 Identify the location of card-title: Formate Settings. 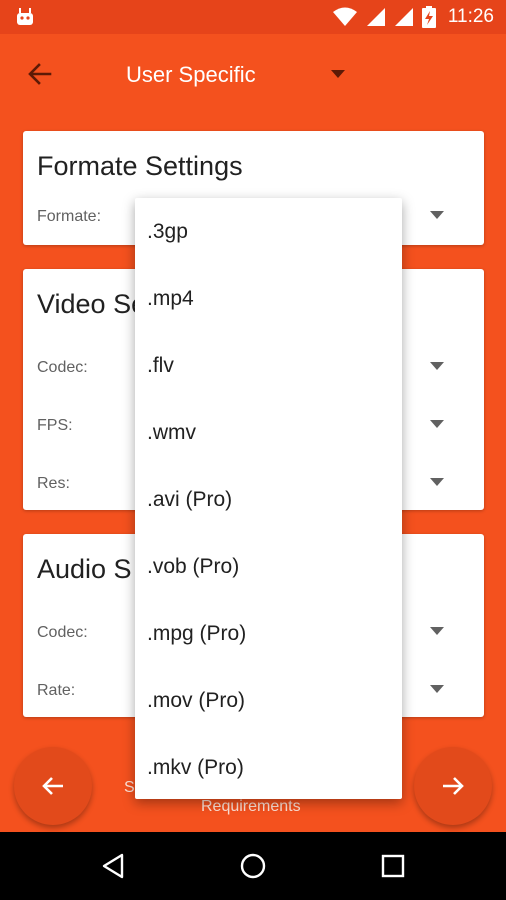
(140, 166).